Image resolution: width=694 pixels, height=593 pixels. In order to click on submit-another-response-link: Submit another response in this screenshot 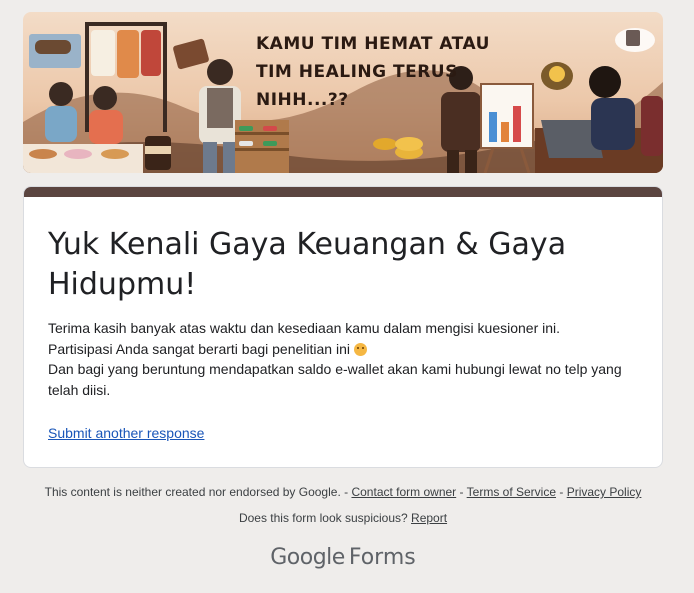, I will do `click(126, 433)`.